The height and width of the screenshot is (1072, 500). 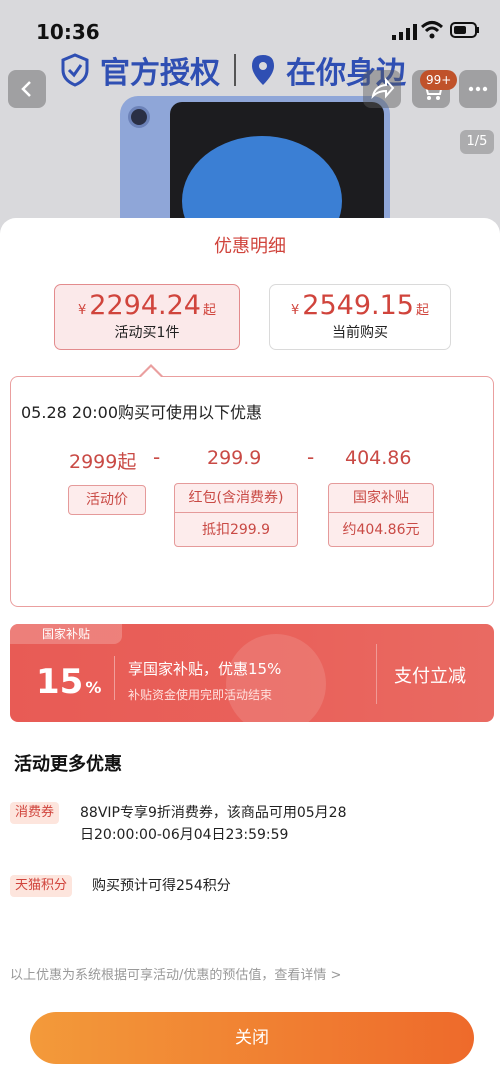 I want to click on red-packet-value: 299.9, so click(x=234, y=458).